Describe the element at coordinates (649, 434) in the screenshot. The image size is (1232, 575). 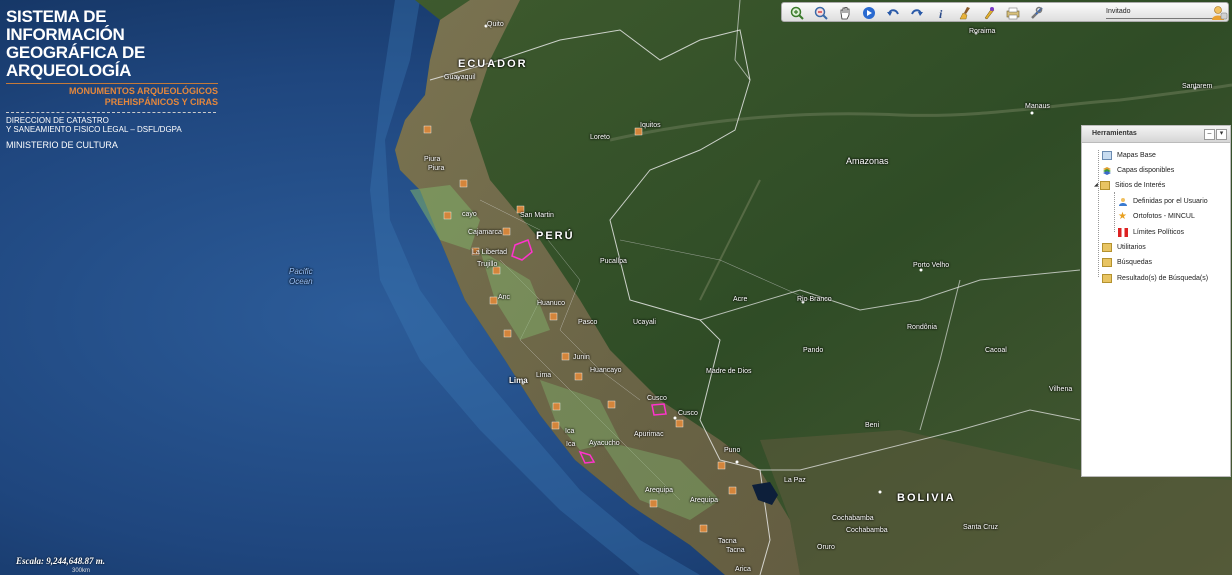
I see `map-label-apurimac: Apurimac` at that location.